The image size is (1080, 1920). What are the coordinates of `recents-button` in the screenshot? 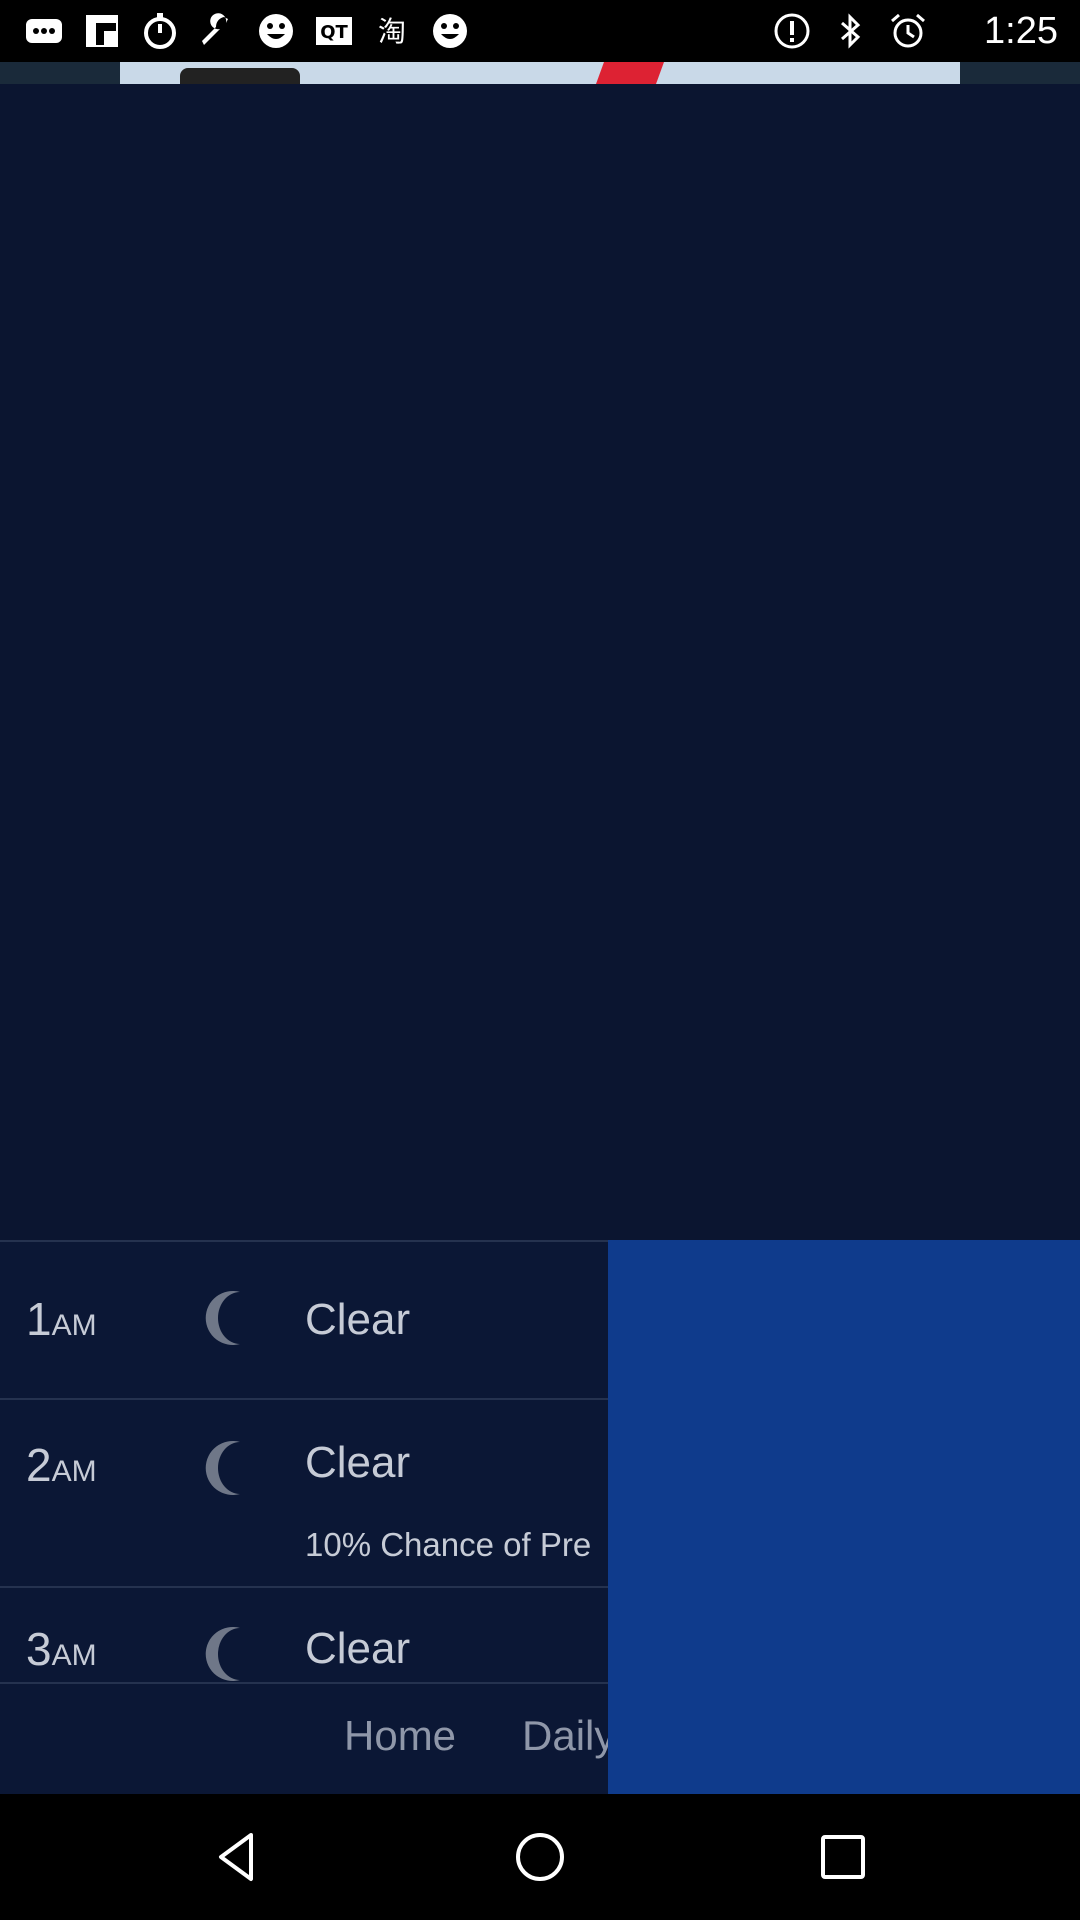 It's located at (843, 1857).